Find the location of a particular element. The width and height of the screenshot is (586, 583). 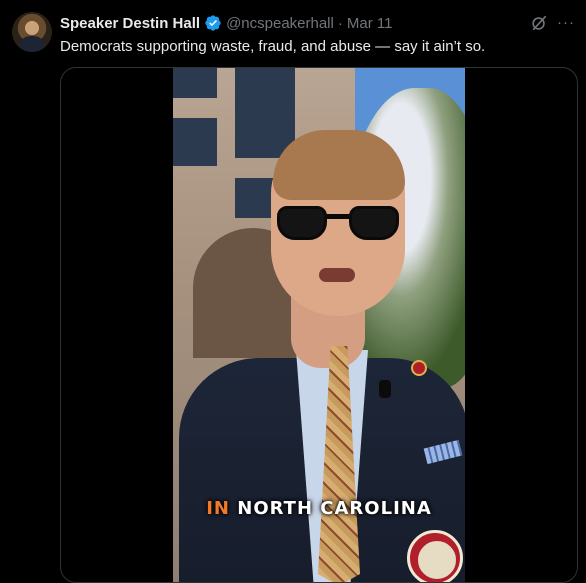

hair is located at coordinates (339, 165).